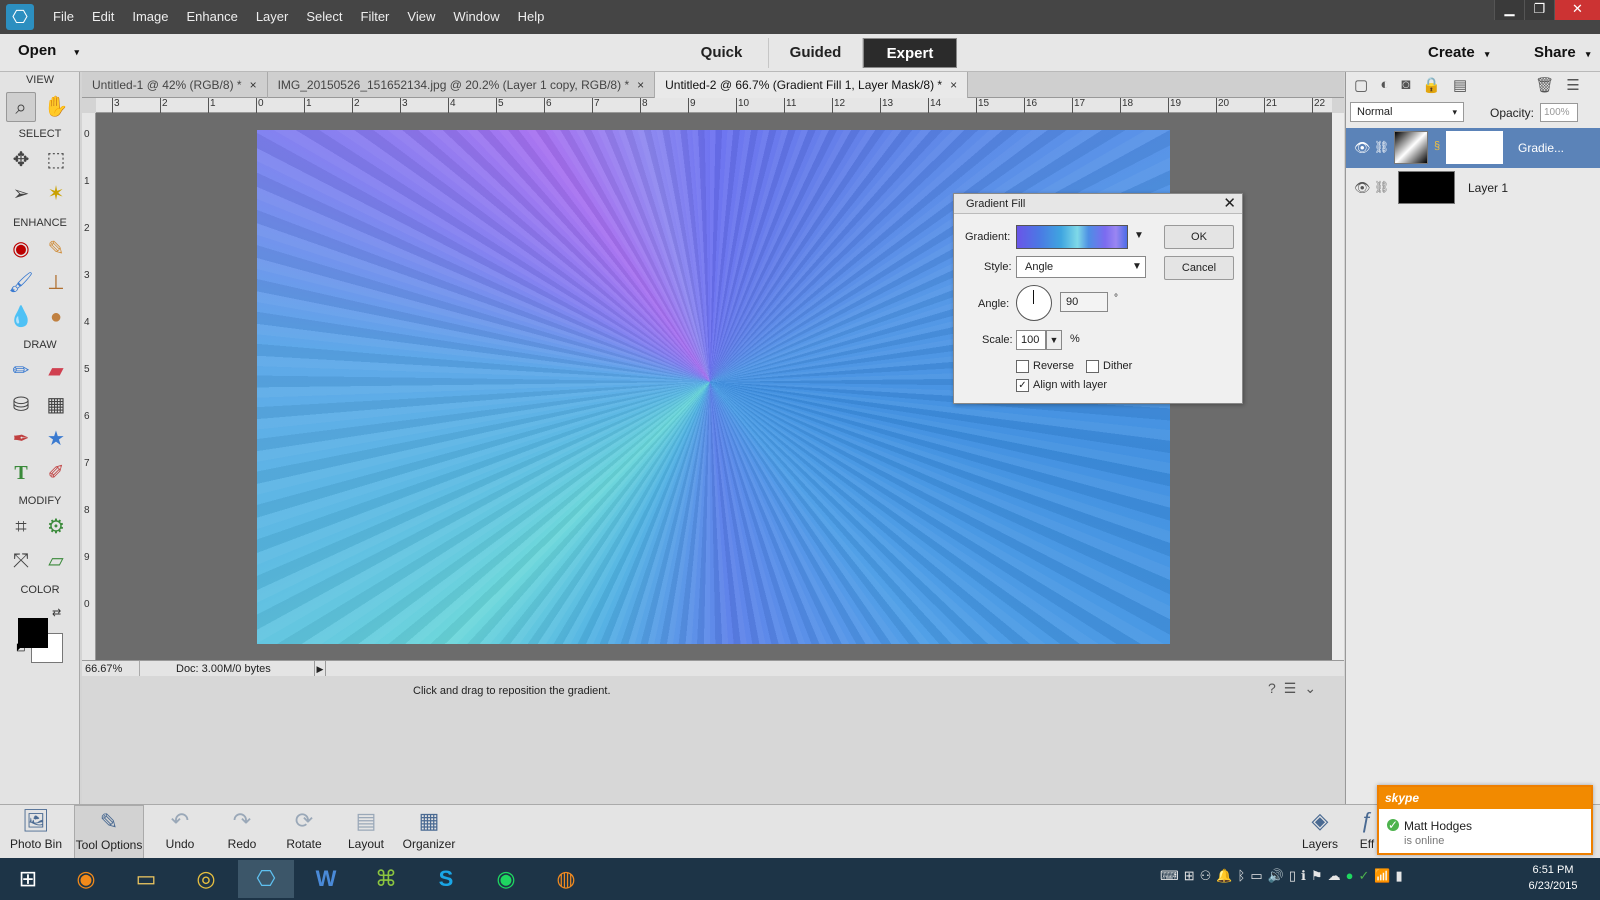  I want to click on firefox-icon: ◉, so click(86, 879).